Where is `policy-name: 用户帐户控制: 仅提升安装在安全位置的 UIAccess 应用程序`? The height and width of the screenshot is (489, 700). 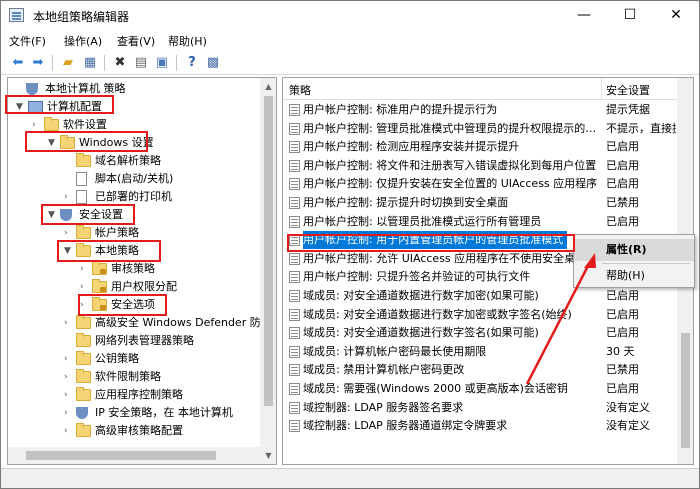
policy-name: 用户帐户控制: 仅提升安装在安全位置的 UIAccess 应用程序 is located at coordinates (450, 184).